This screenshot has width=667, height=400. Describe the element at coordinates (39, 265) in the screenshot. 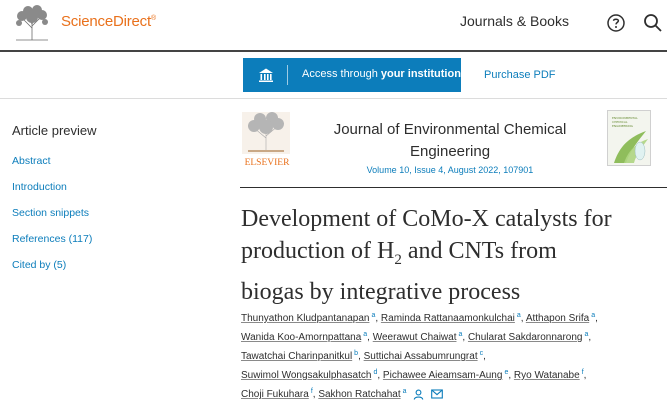

I see `sidebar-item-cited-by: Cited by (5)` at that location.